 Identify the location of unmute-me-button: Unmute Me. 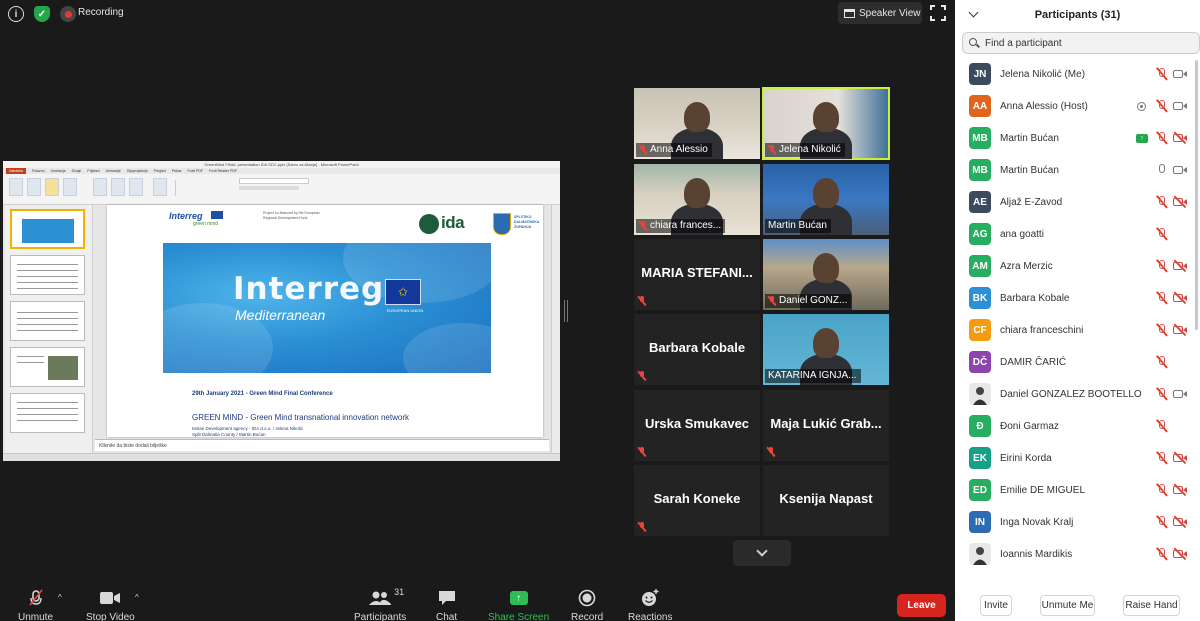
(1067, 605).